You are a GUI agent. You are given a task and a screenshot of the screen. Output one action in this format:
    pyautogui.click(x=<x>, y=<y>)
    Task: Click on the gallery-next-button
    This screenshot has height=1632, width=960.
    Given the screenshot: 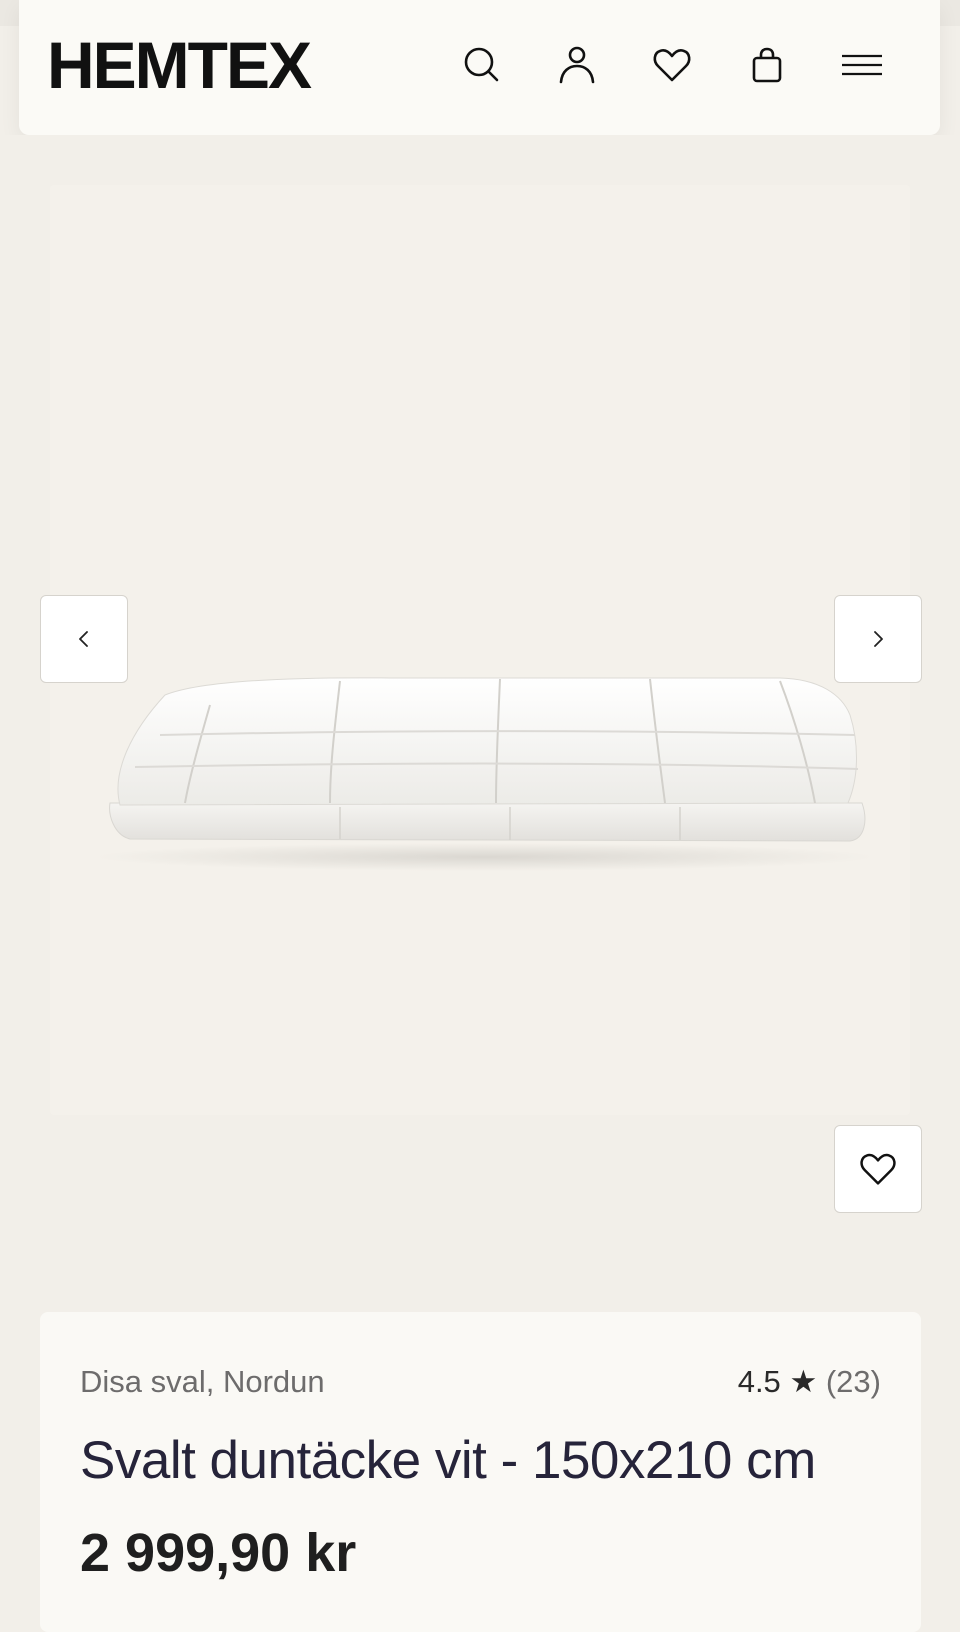 What is the action you would take?
    pyautogui.click(x=878, y=639)
    